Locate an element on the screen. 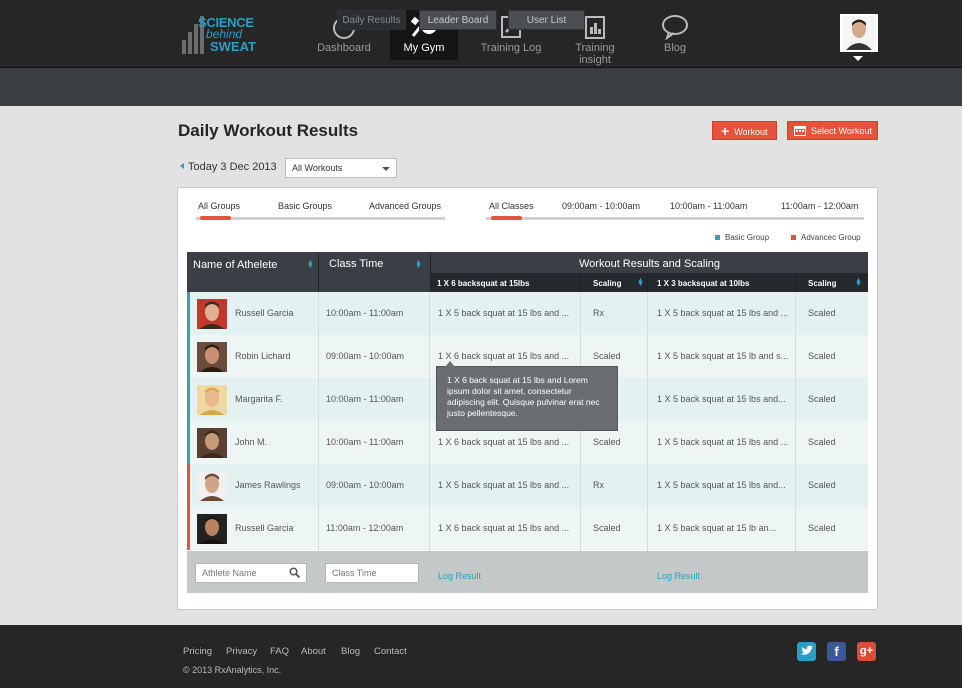 The width and height of the screenshot is (962, 688). filter-all-classes: All Classes is located at coordinates (511, 206).